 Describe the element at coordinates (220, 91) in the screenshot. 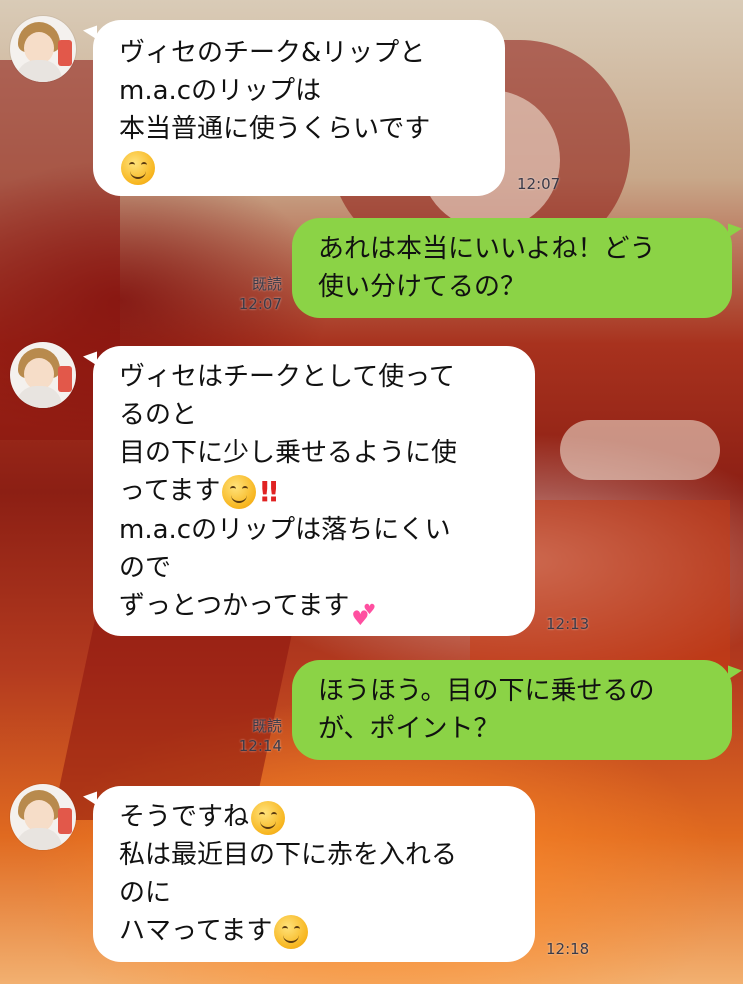

I see `message-line: m.a.cのリップは` at that location.